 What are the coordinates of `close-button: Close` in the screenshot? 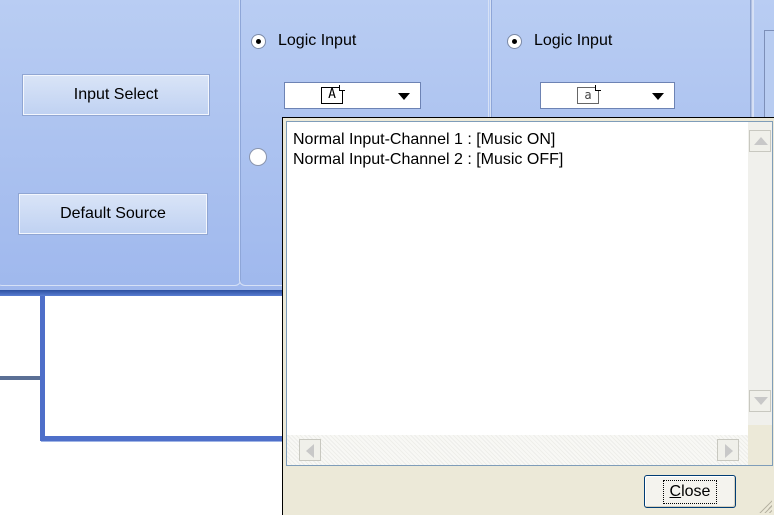 It's located at (690, 491).